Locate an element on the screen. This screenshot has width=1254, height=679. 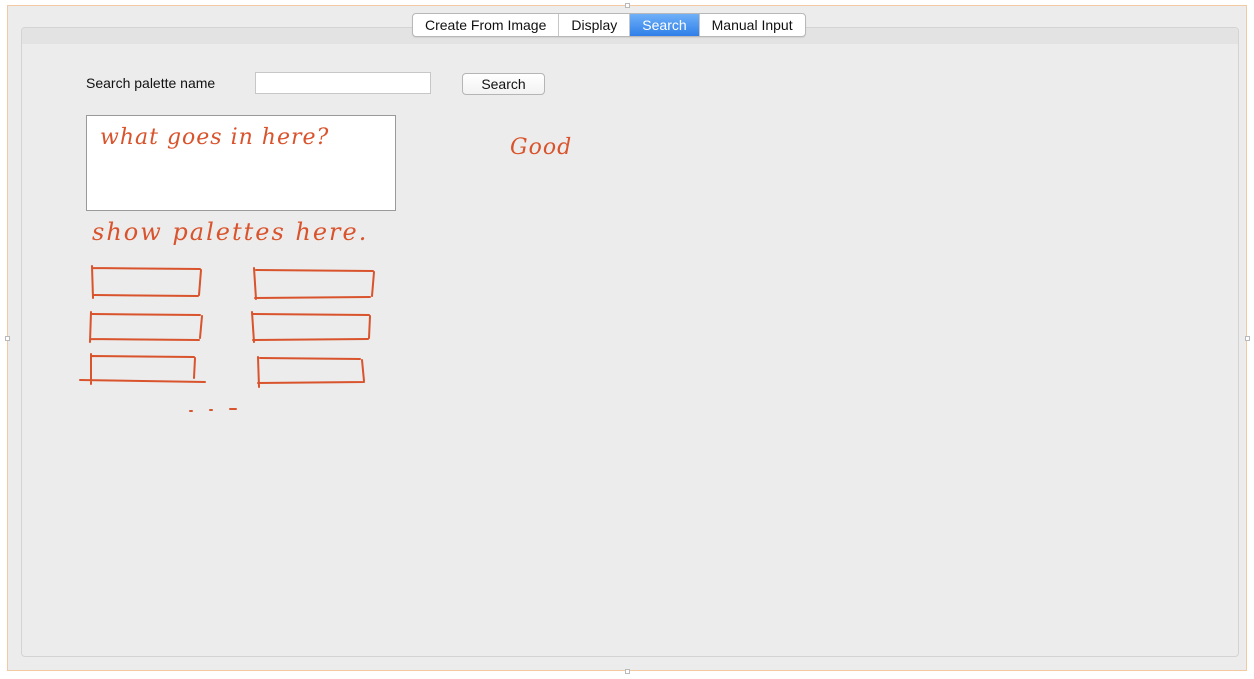
sketched-ellipsis is located at coordinates (213, 410).